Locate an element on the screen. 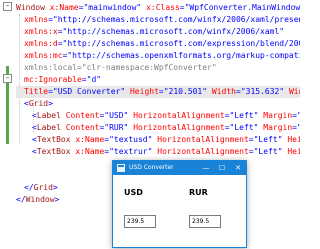  code-line: <Grid> is located at coordinates (158, 104).